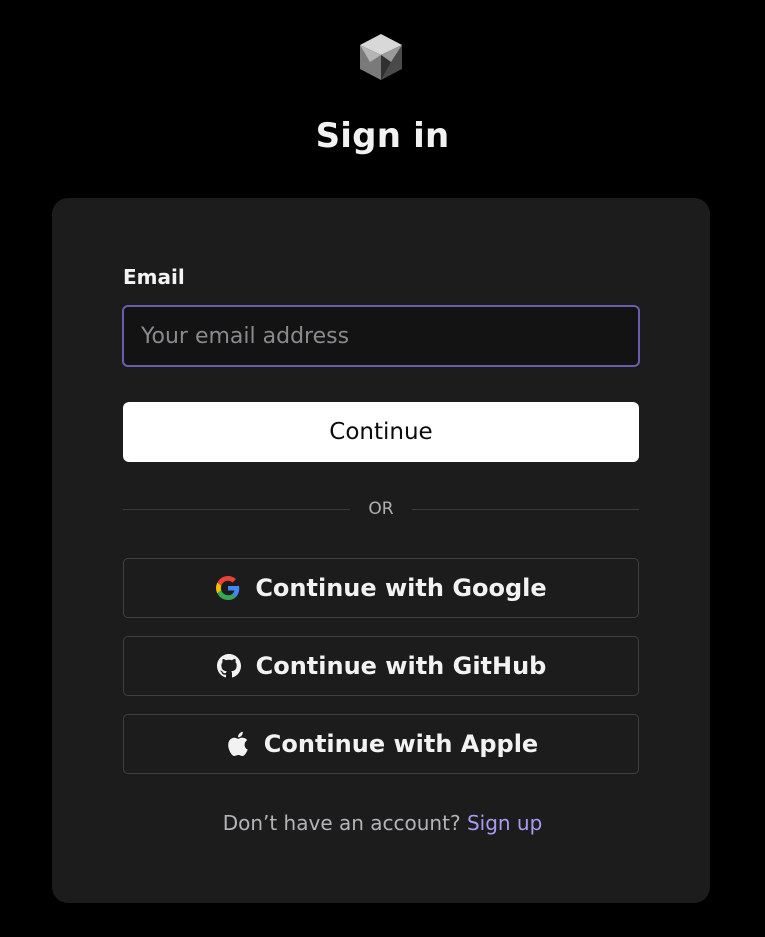  What do you see at coordinates (381, 509) in the screenshot?
I see `divider-or-text: OR` at bounding box center [381, 509].